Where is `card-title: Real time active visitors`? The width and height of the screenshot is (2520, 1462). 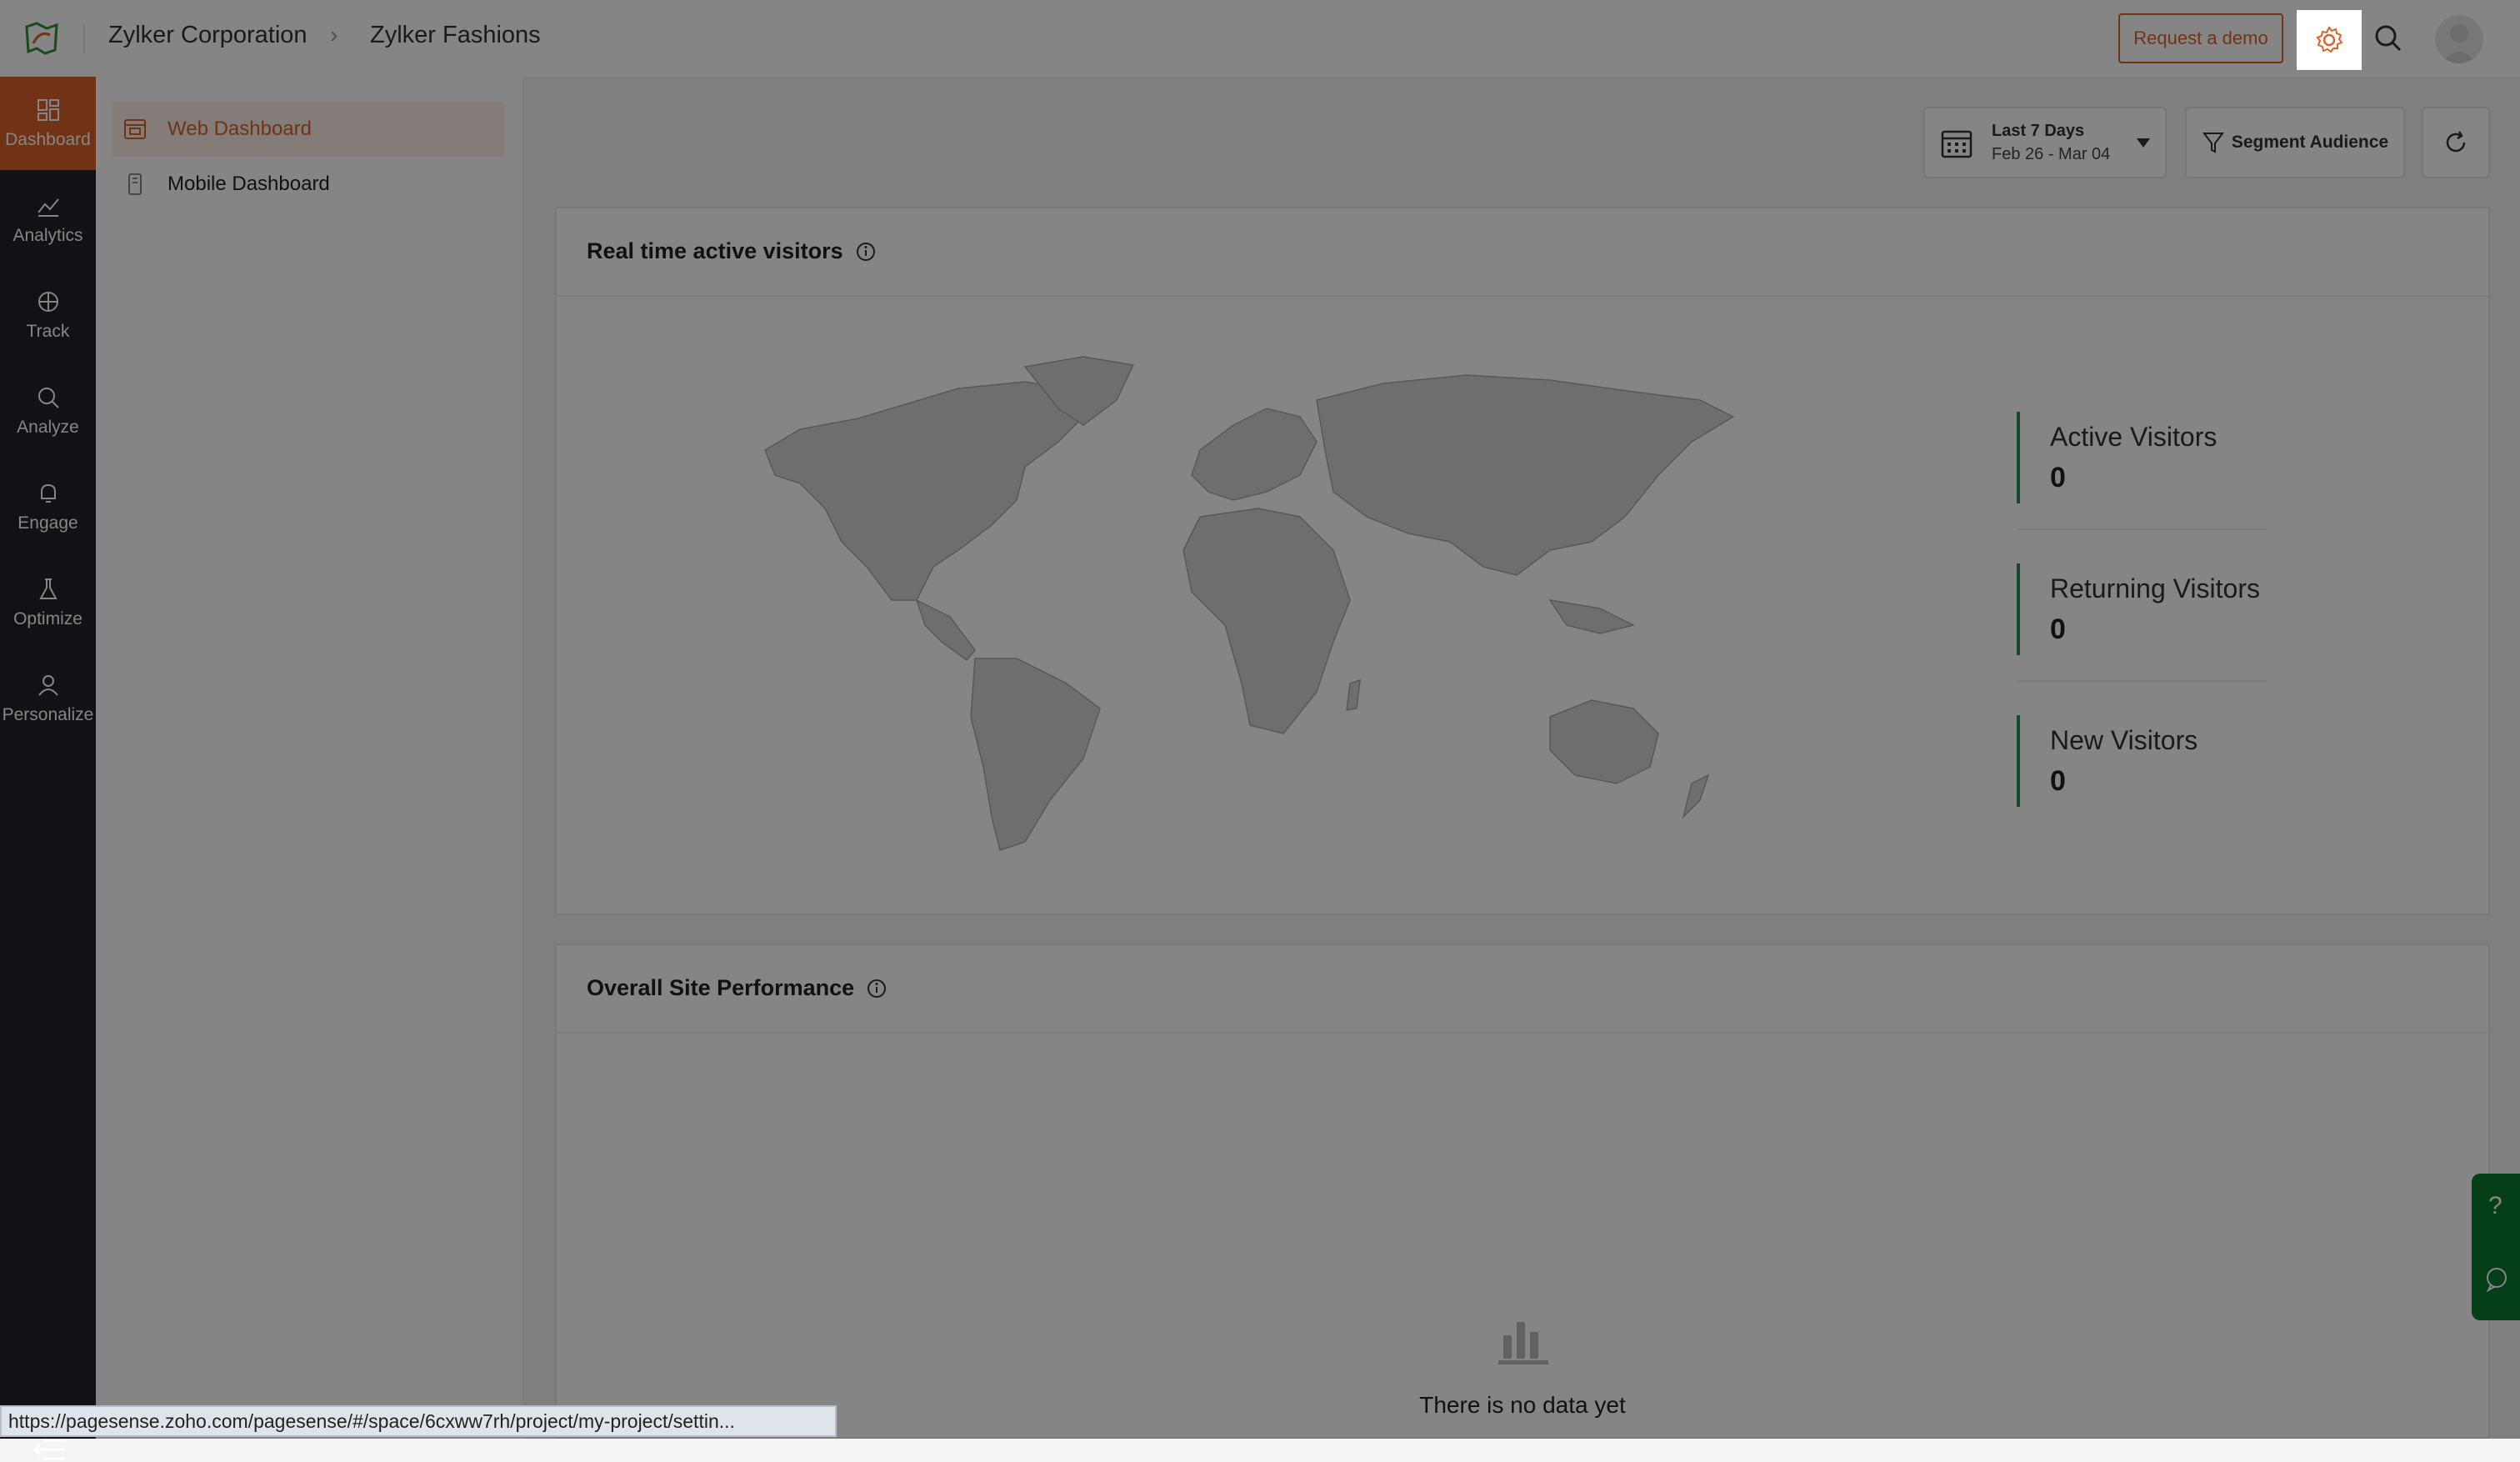 card-title: Real time active visitors is located at coordinates (732, 251).